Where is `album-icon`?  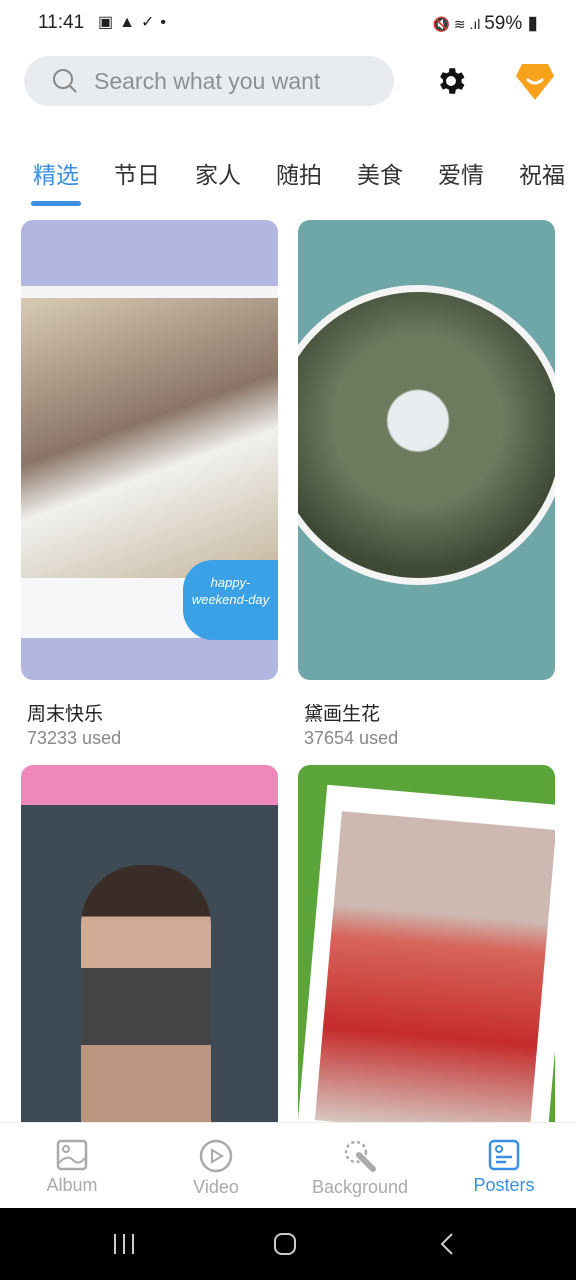
album-icon is located at coordinates (72, 1155).